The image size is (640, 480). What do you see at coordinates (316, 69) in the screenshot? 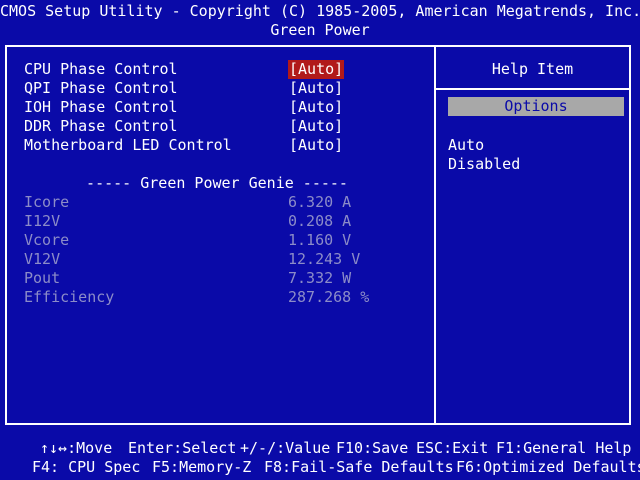
I see `setting-value-cpu-phase: [Auto]` at bounding box center [316, 69].